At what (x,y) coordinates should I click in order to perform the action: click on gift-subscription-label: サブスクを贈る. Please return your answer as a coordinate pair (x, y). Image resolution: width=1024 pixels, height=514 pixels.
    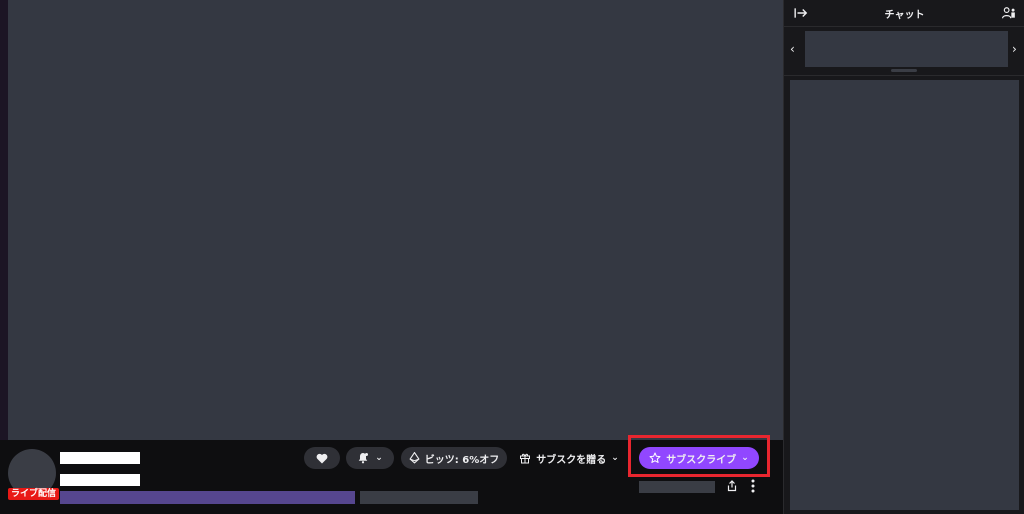
    Looking at the image, I should click on (571, 460).